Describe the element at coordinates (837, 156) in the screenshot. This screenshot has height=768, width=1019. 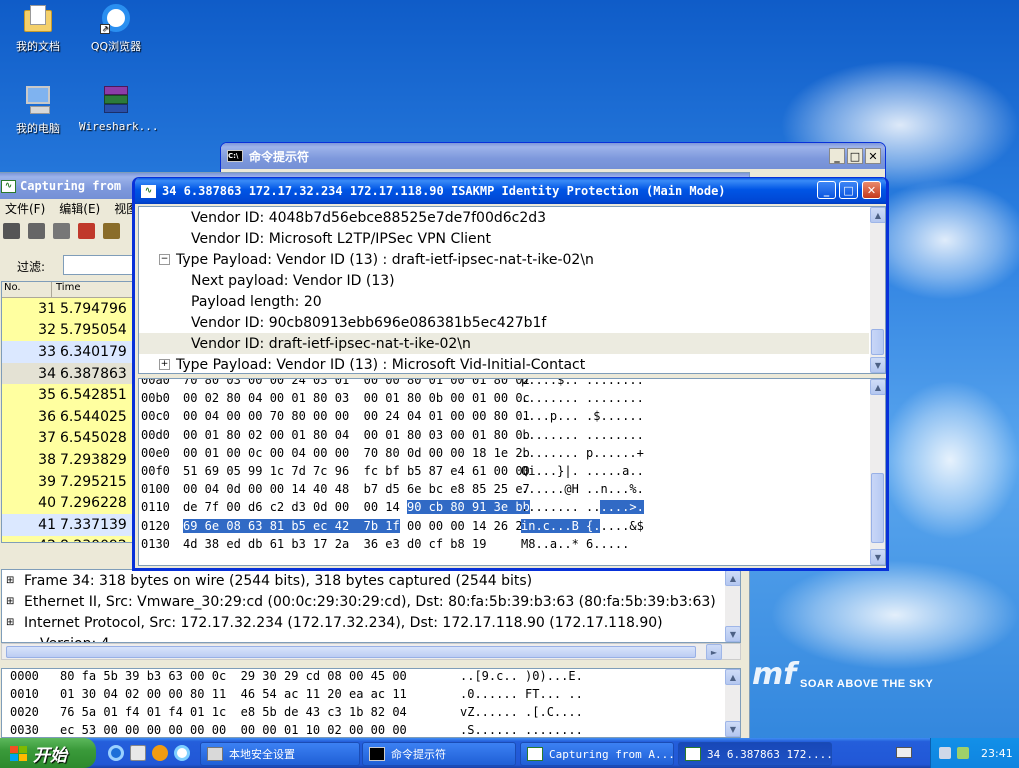
I see `cmd-minimize-button: _` at that location.